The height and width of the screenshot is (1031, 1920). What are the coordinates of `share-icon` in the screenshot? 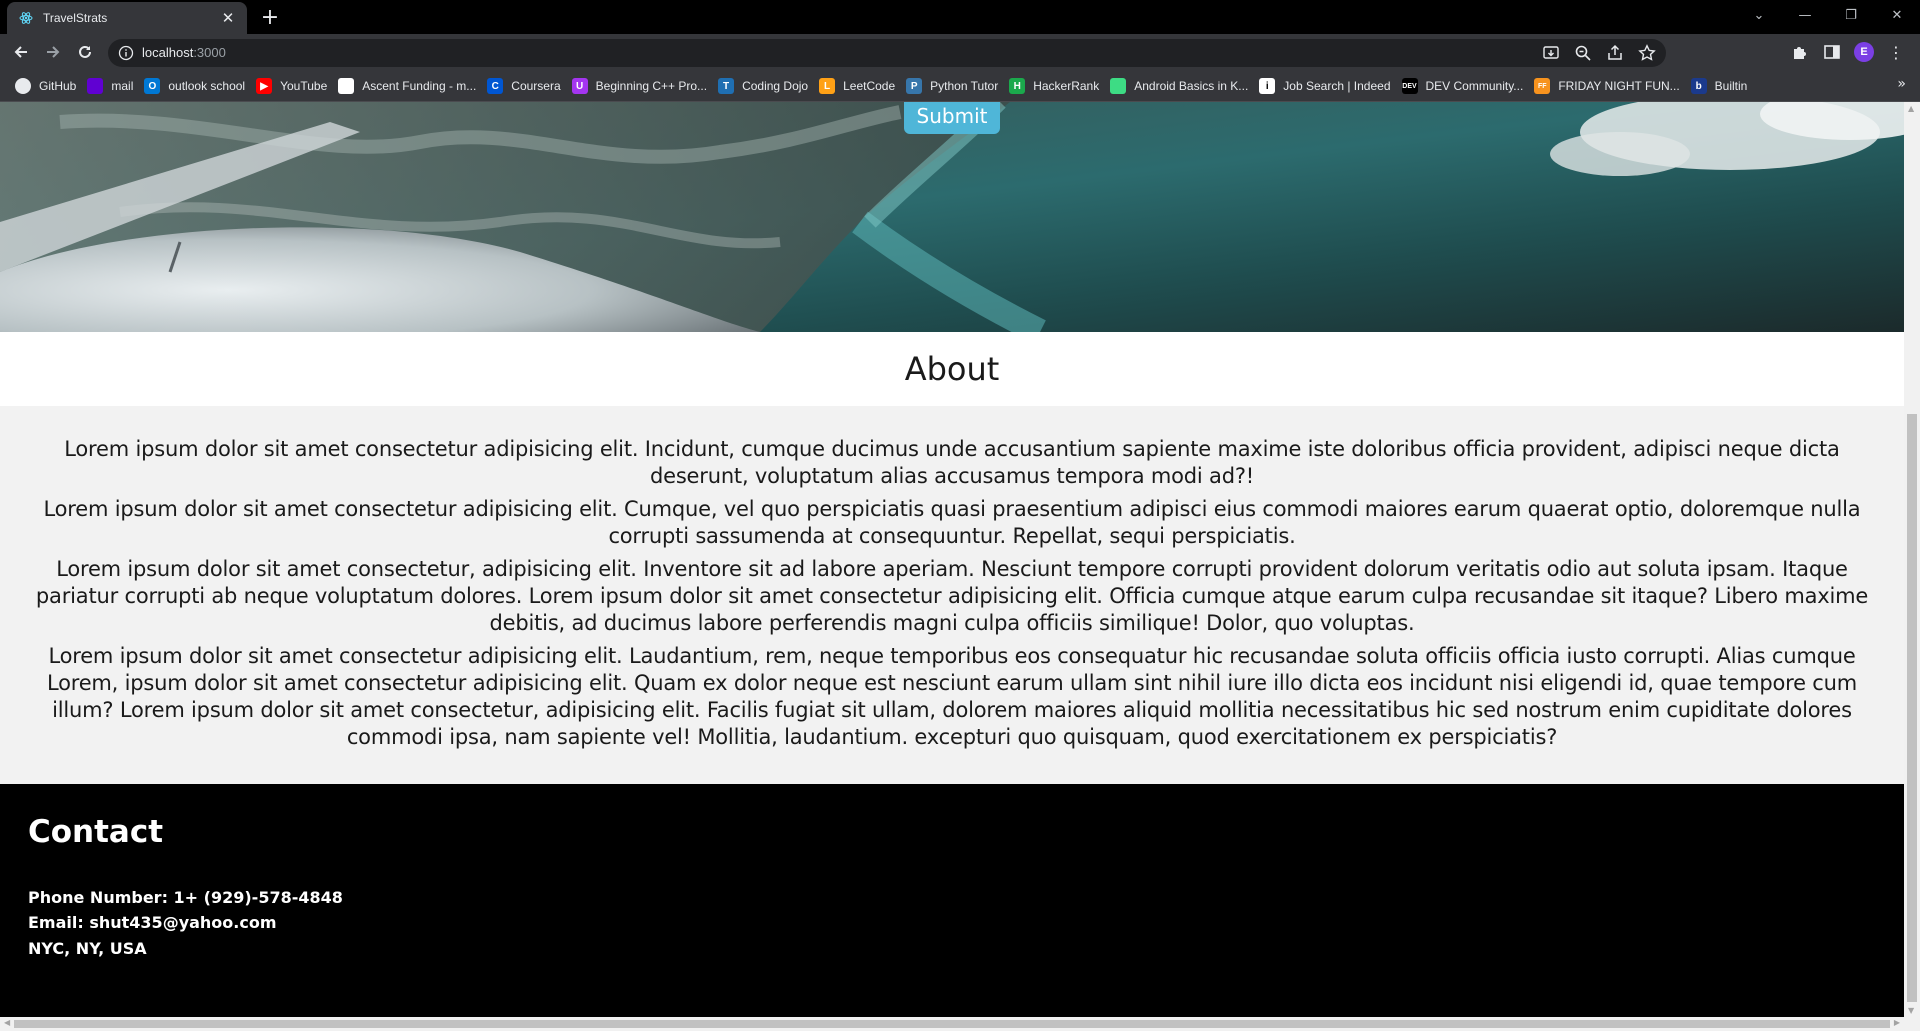 It's located at (1615, 53).